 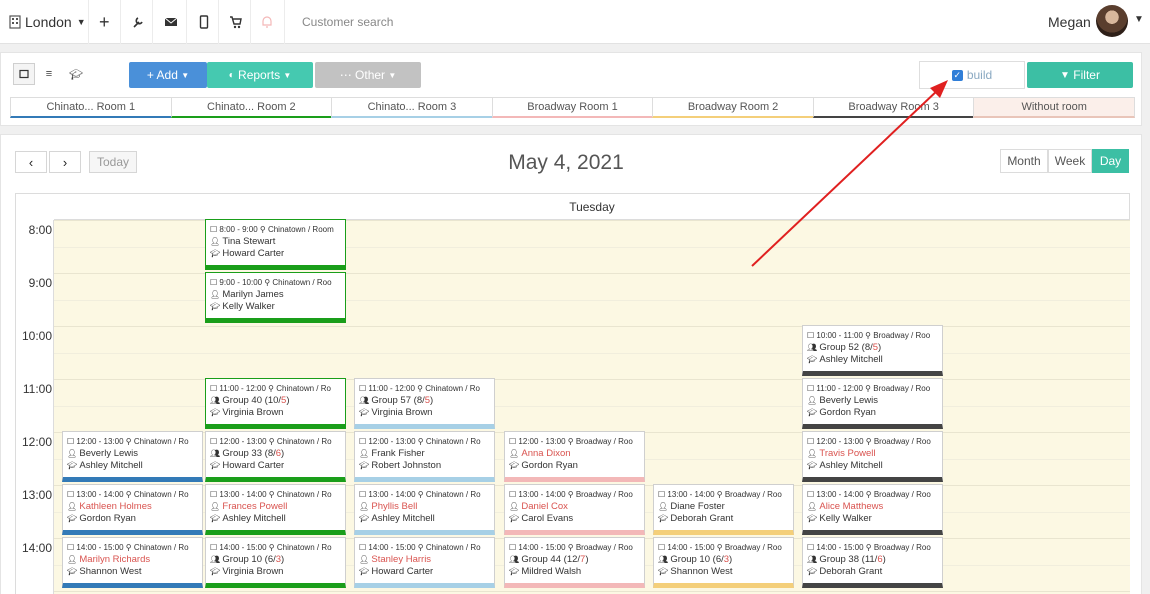 I want to click on event-student: 👤︎ Frank Fisher, so click(x=425, y=454).